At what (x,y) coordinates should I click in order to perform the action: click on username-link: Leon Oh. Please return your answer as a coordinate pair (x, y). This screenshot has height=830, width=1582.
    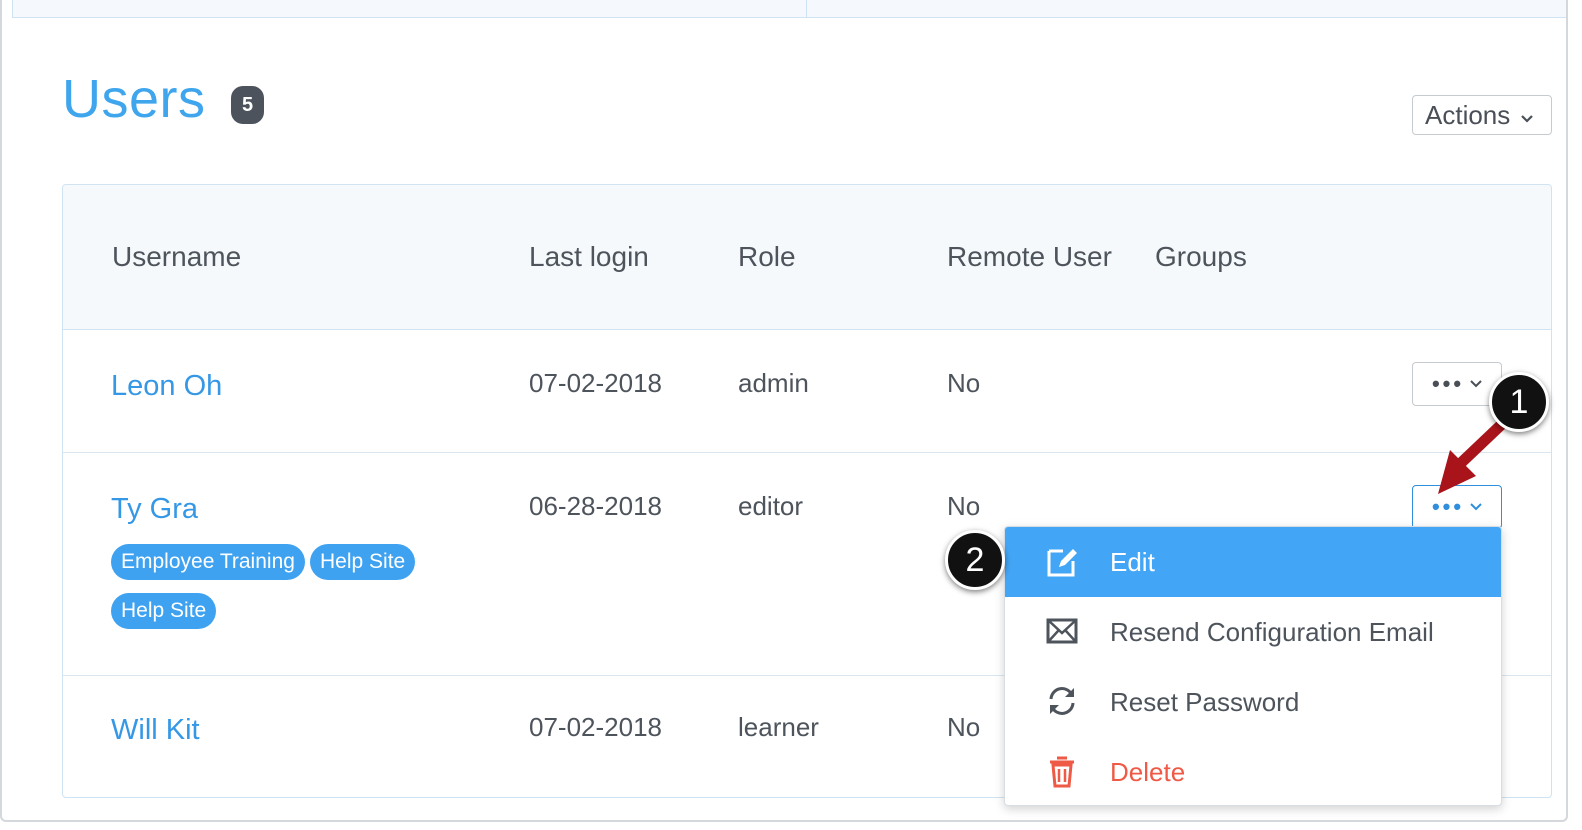
    Looking at the image, I should click on (166, 386).